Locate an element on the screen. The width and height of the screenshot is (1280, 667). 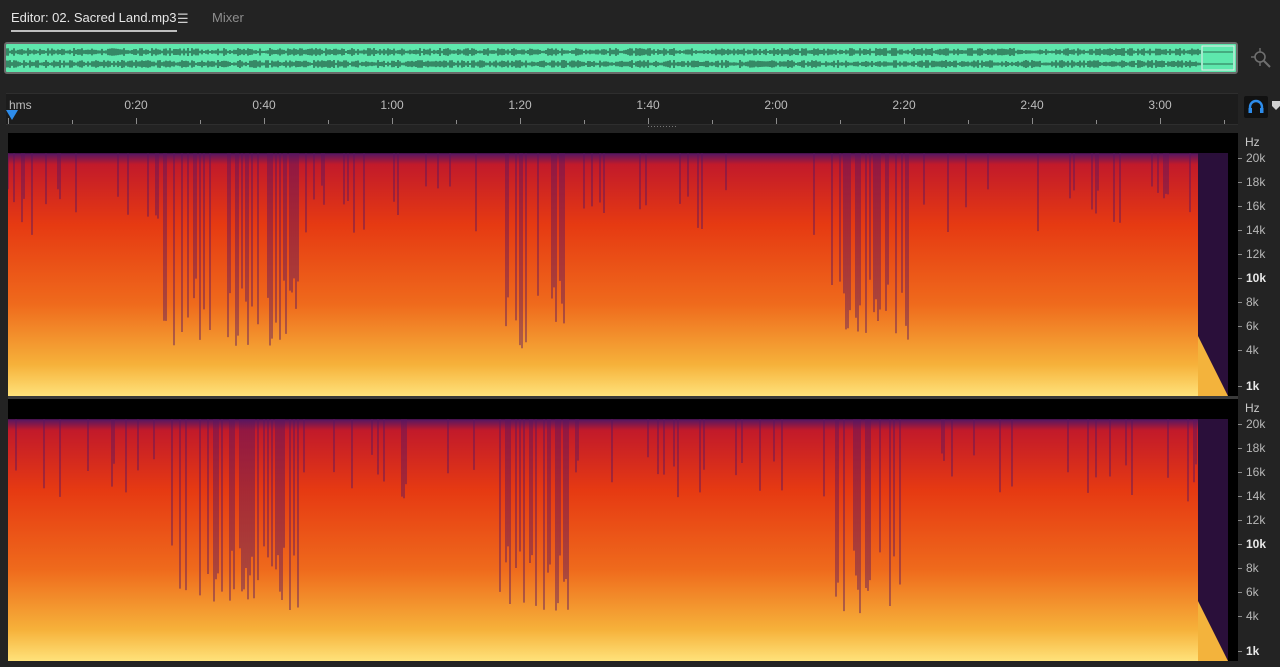
time-label: 2:20 is located at coordinates (904, 105).